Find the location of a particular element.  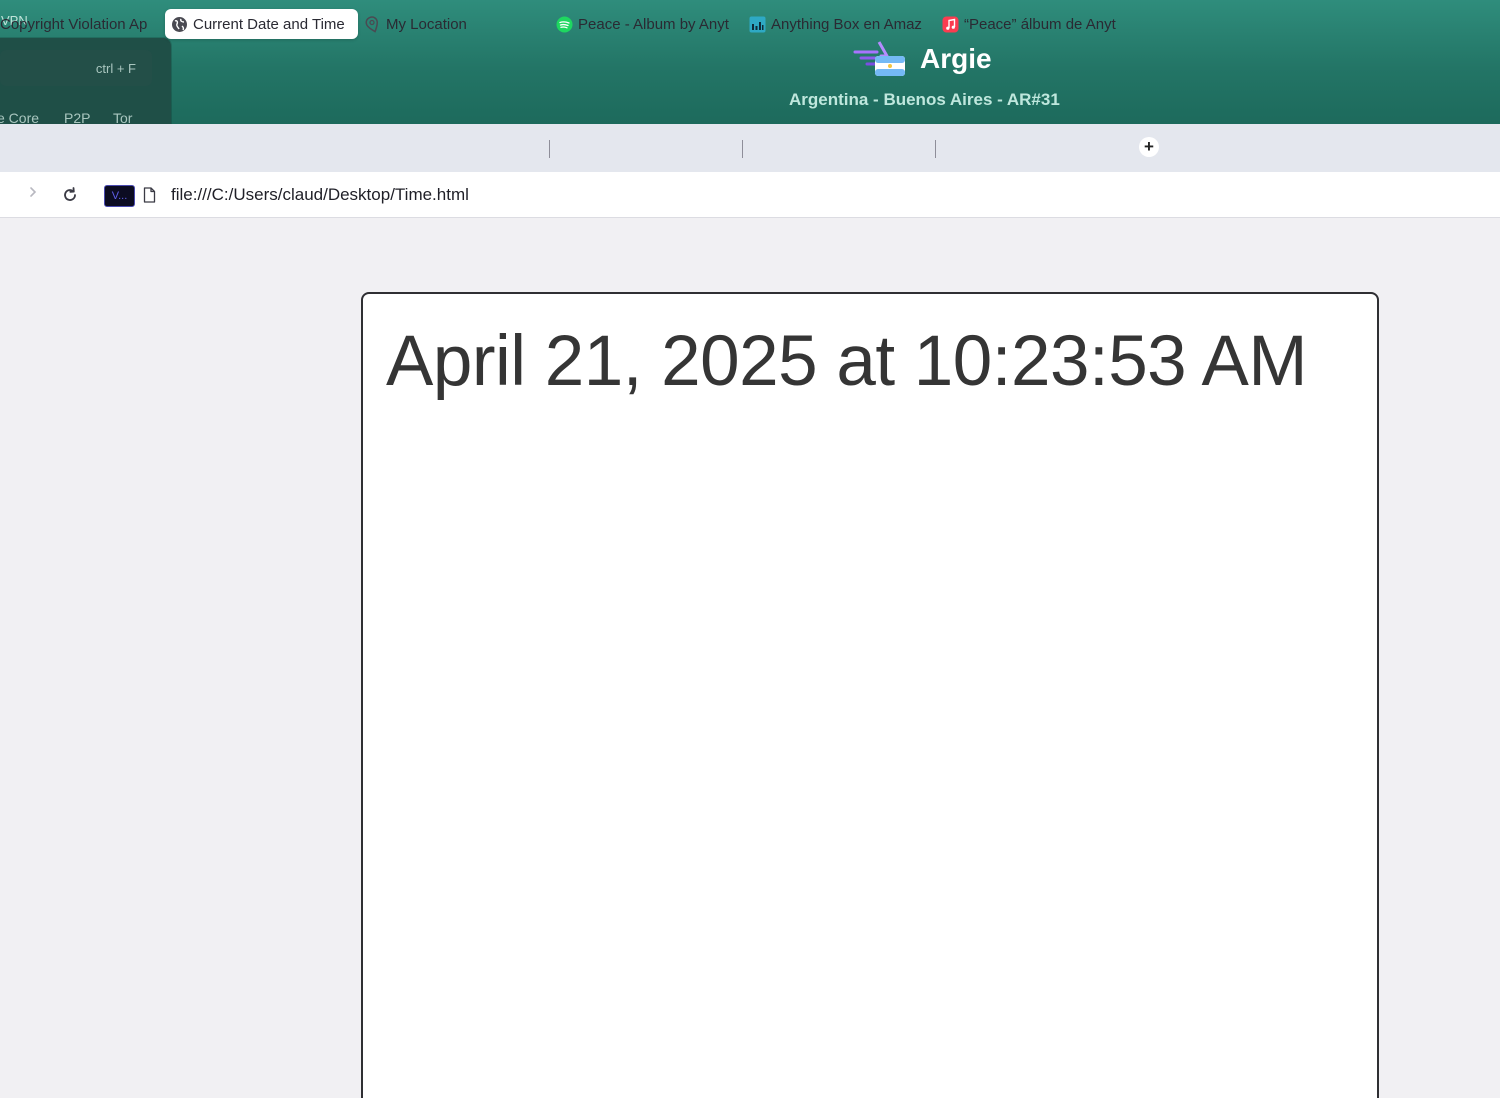

vpn-filter-tabs: e Core P2P Tor is located at coordinates (90, 117).